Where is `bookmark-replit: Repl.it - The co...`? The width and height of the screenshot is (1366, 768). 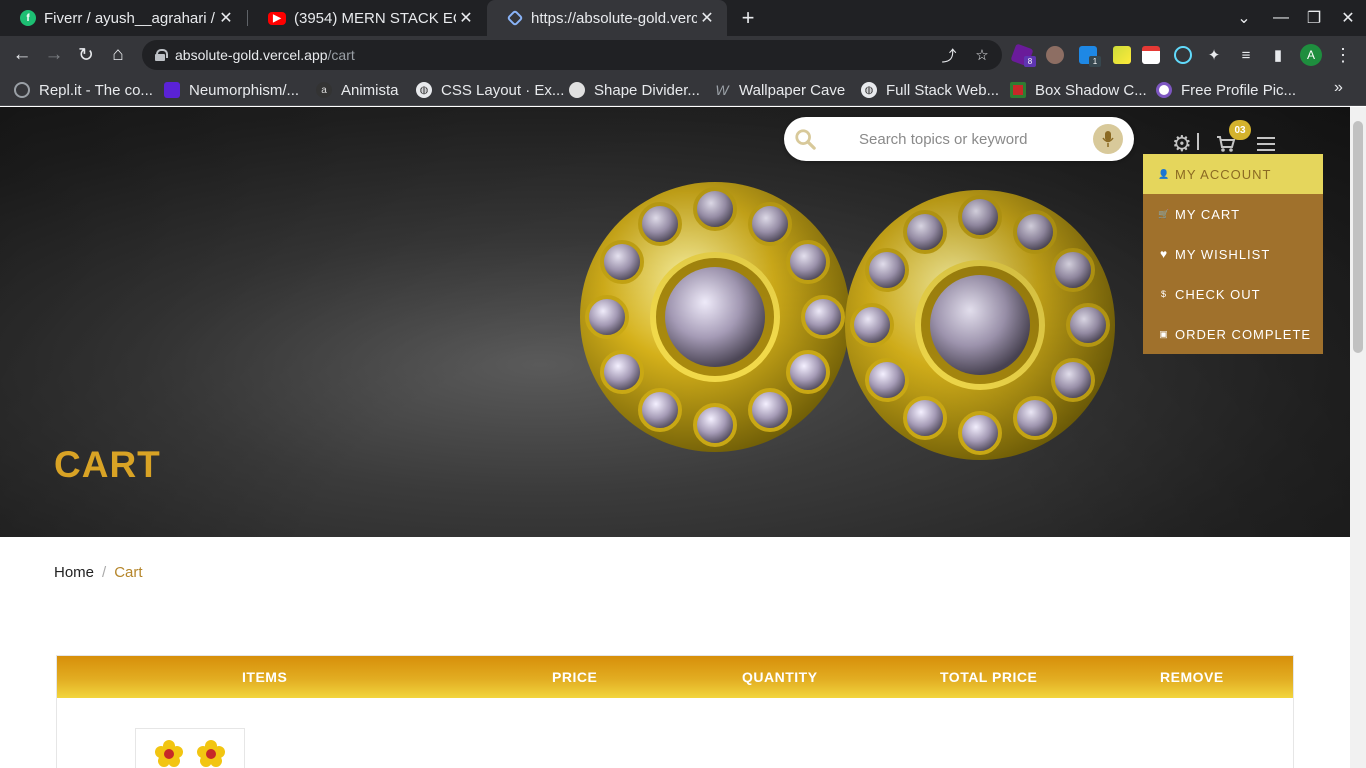 bookmark-replit: Repl.it - The co... is located at coordinates (83, 90).